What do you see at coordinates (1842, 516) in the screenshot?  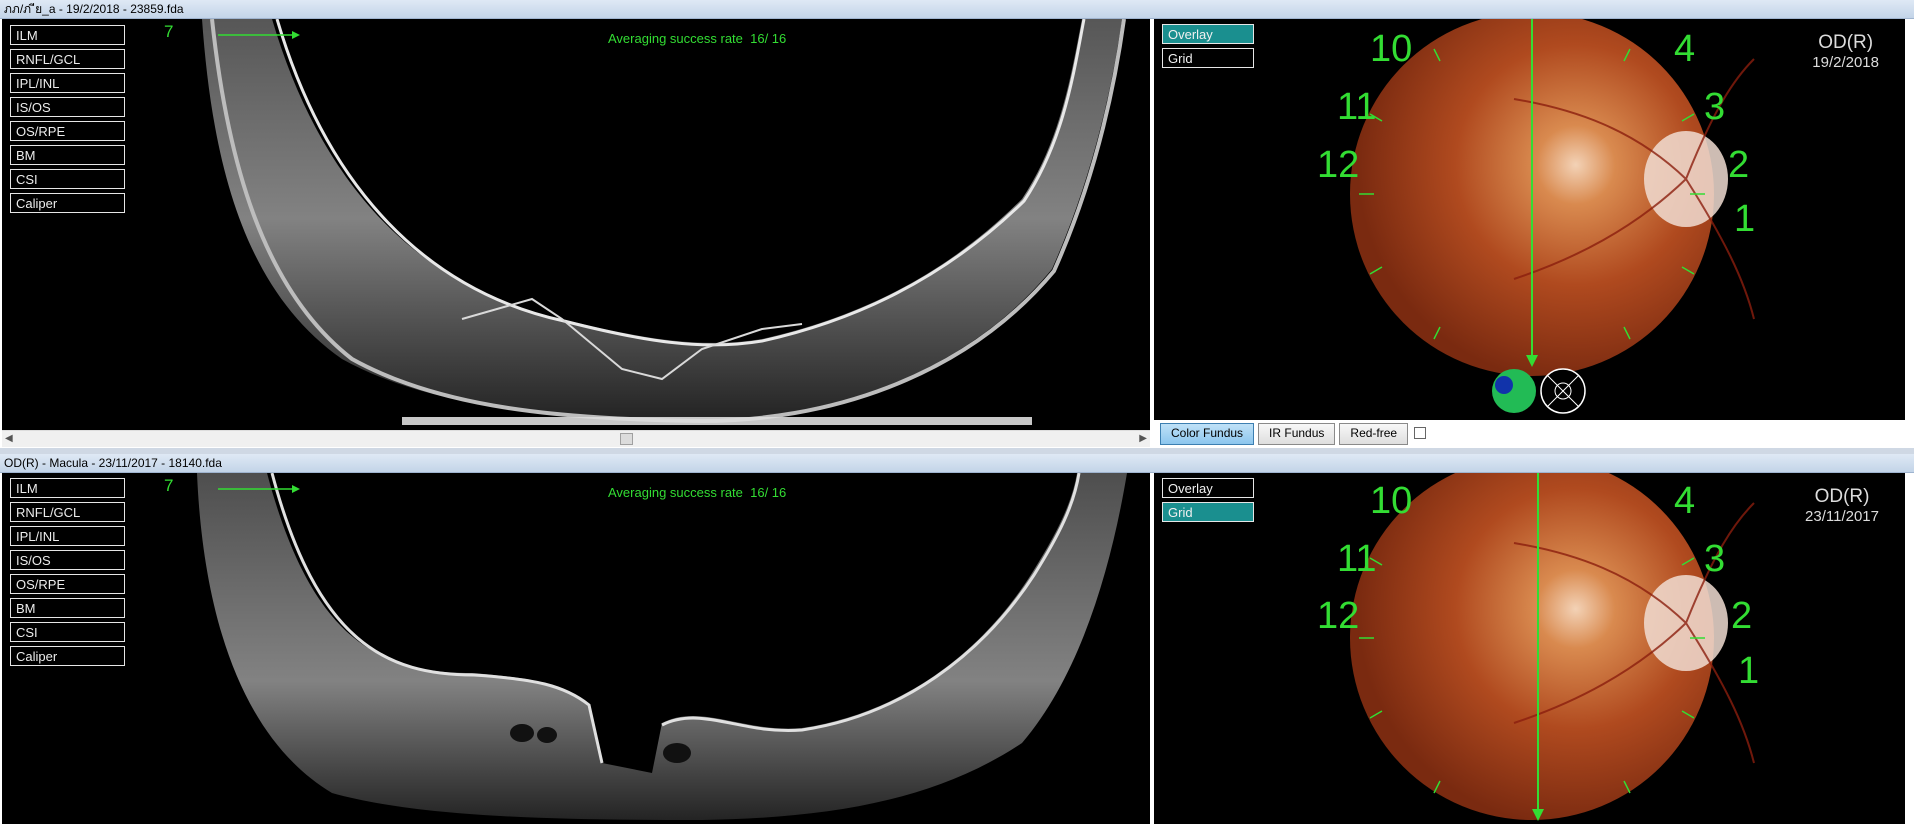 I see `exam-date-label: 23/11/2017` at bounding box center [1842, 516].